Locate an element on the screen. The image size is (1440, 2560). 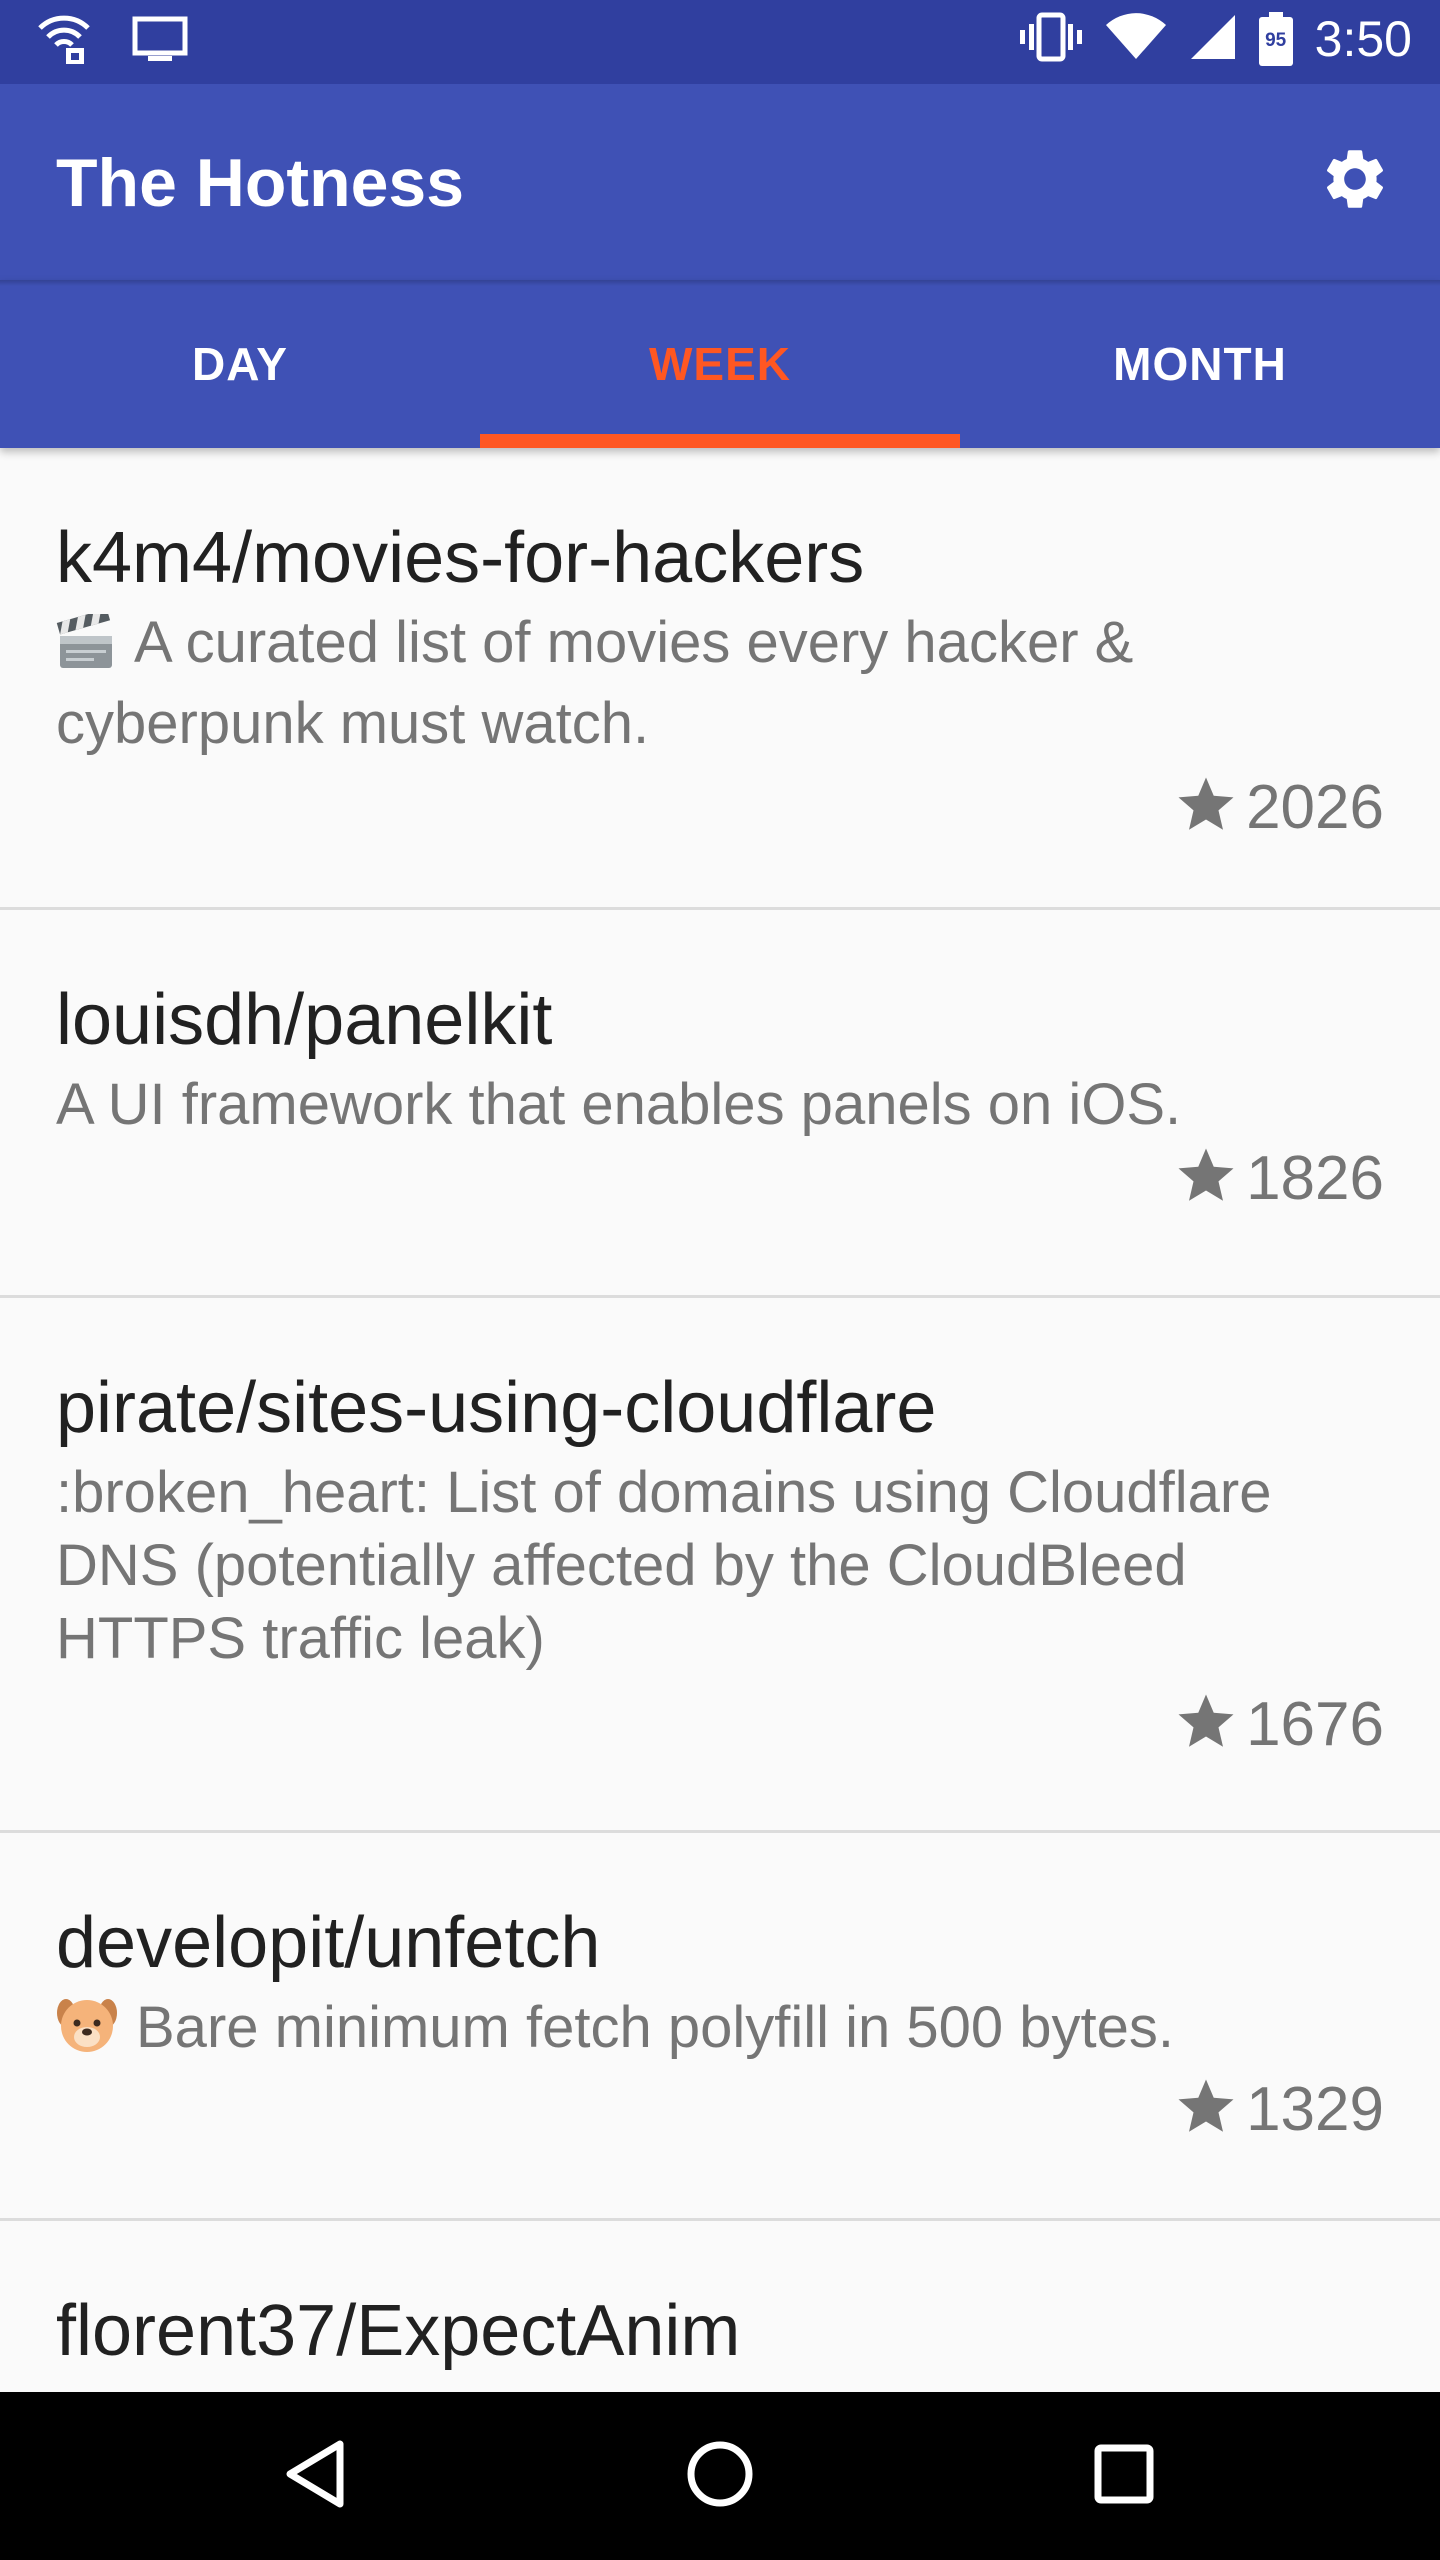
list-item: florent37/ExpectAnim is located at coordinates (720, 2306).